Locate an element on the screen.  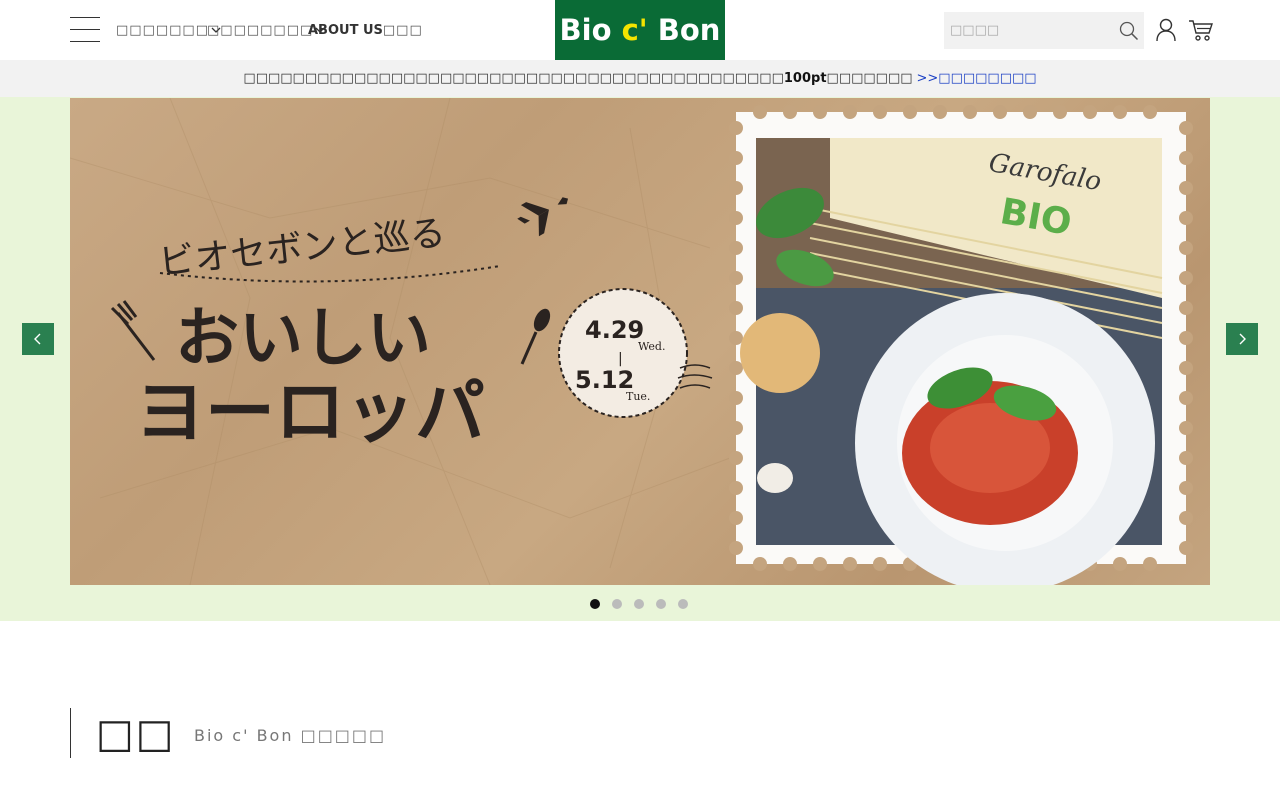
chevron-left-icon is located at coordinates (37, 339).